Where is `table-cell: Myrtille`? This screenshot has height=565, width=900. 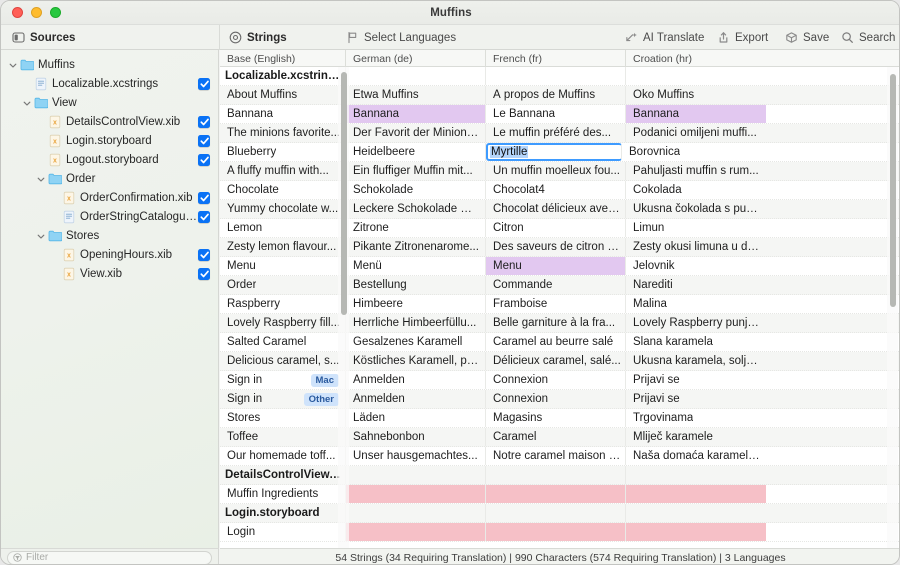 table-cell: Myrtille is located at coordinates (554, 152).